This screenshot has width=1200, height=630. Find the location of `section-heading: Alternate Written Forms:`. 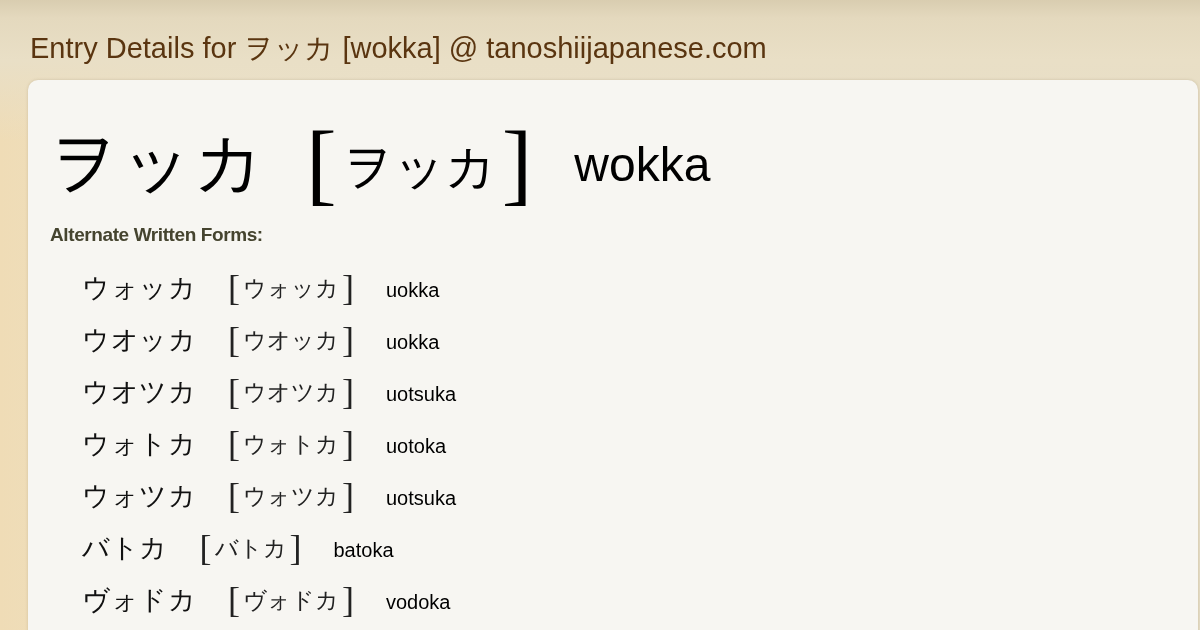

section-heading: Alternate Written Forms: is located at coordinates (157, 235).